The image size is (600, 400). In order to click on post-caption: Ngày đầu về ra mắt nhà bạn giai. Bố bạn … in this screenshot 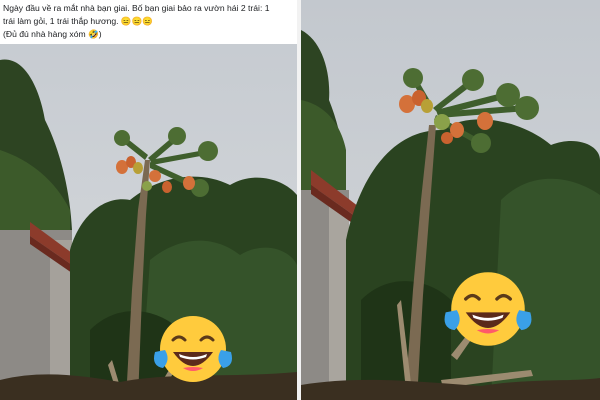, I will do `click(148, 22)`.